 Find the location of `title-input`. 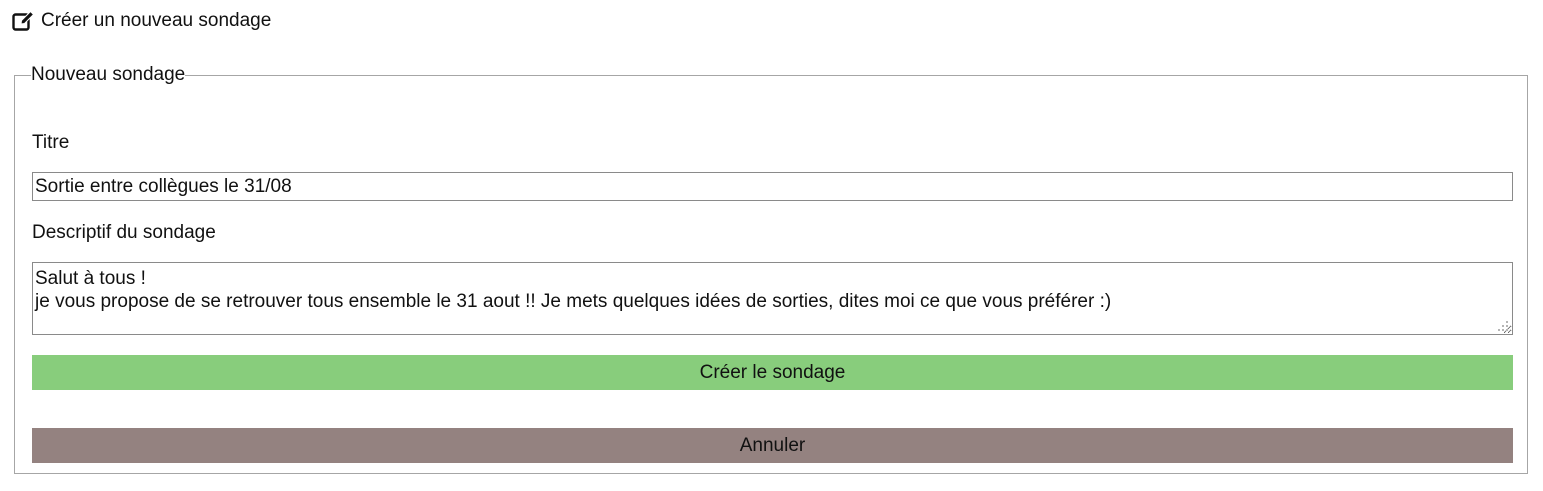

title-input is located at coordinates (772, 186).